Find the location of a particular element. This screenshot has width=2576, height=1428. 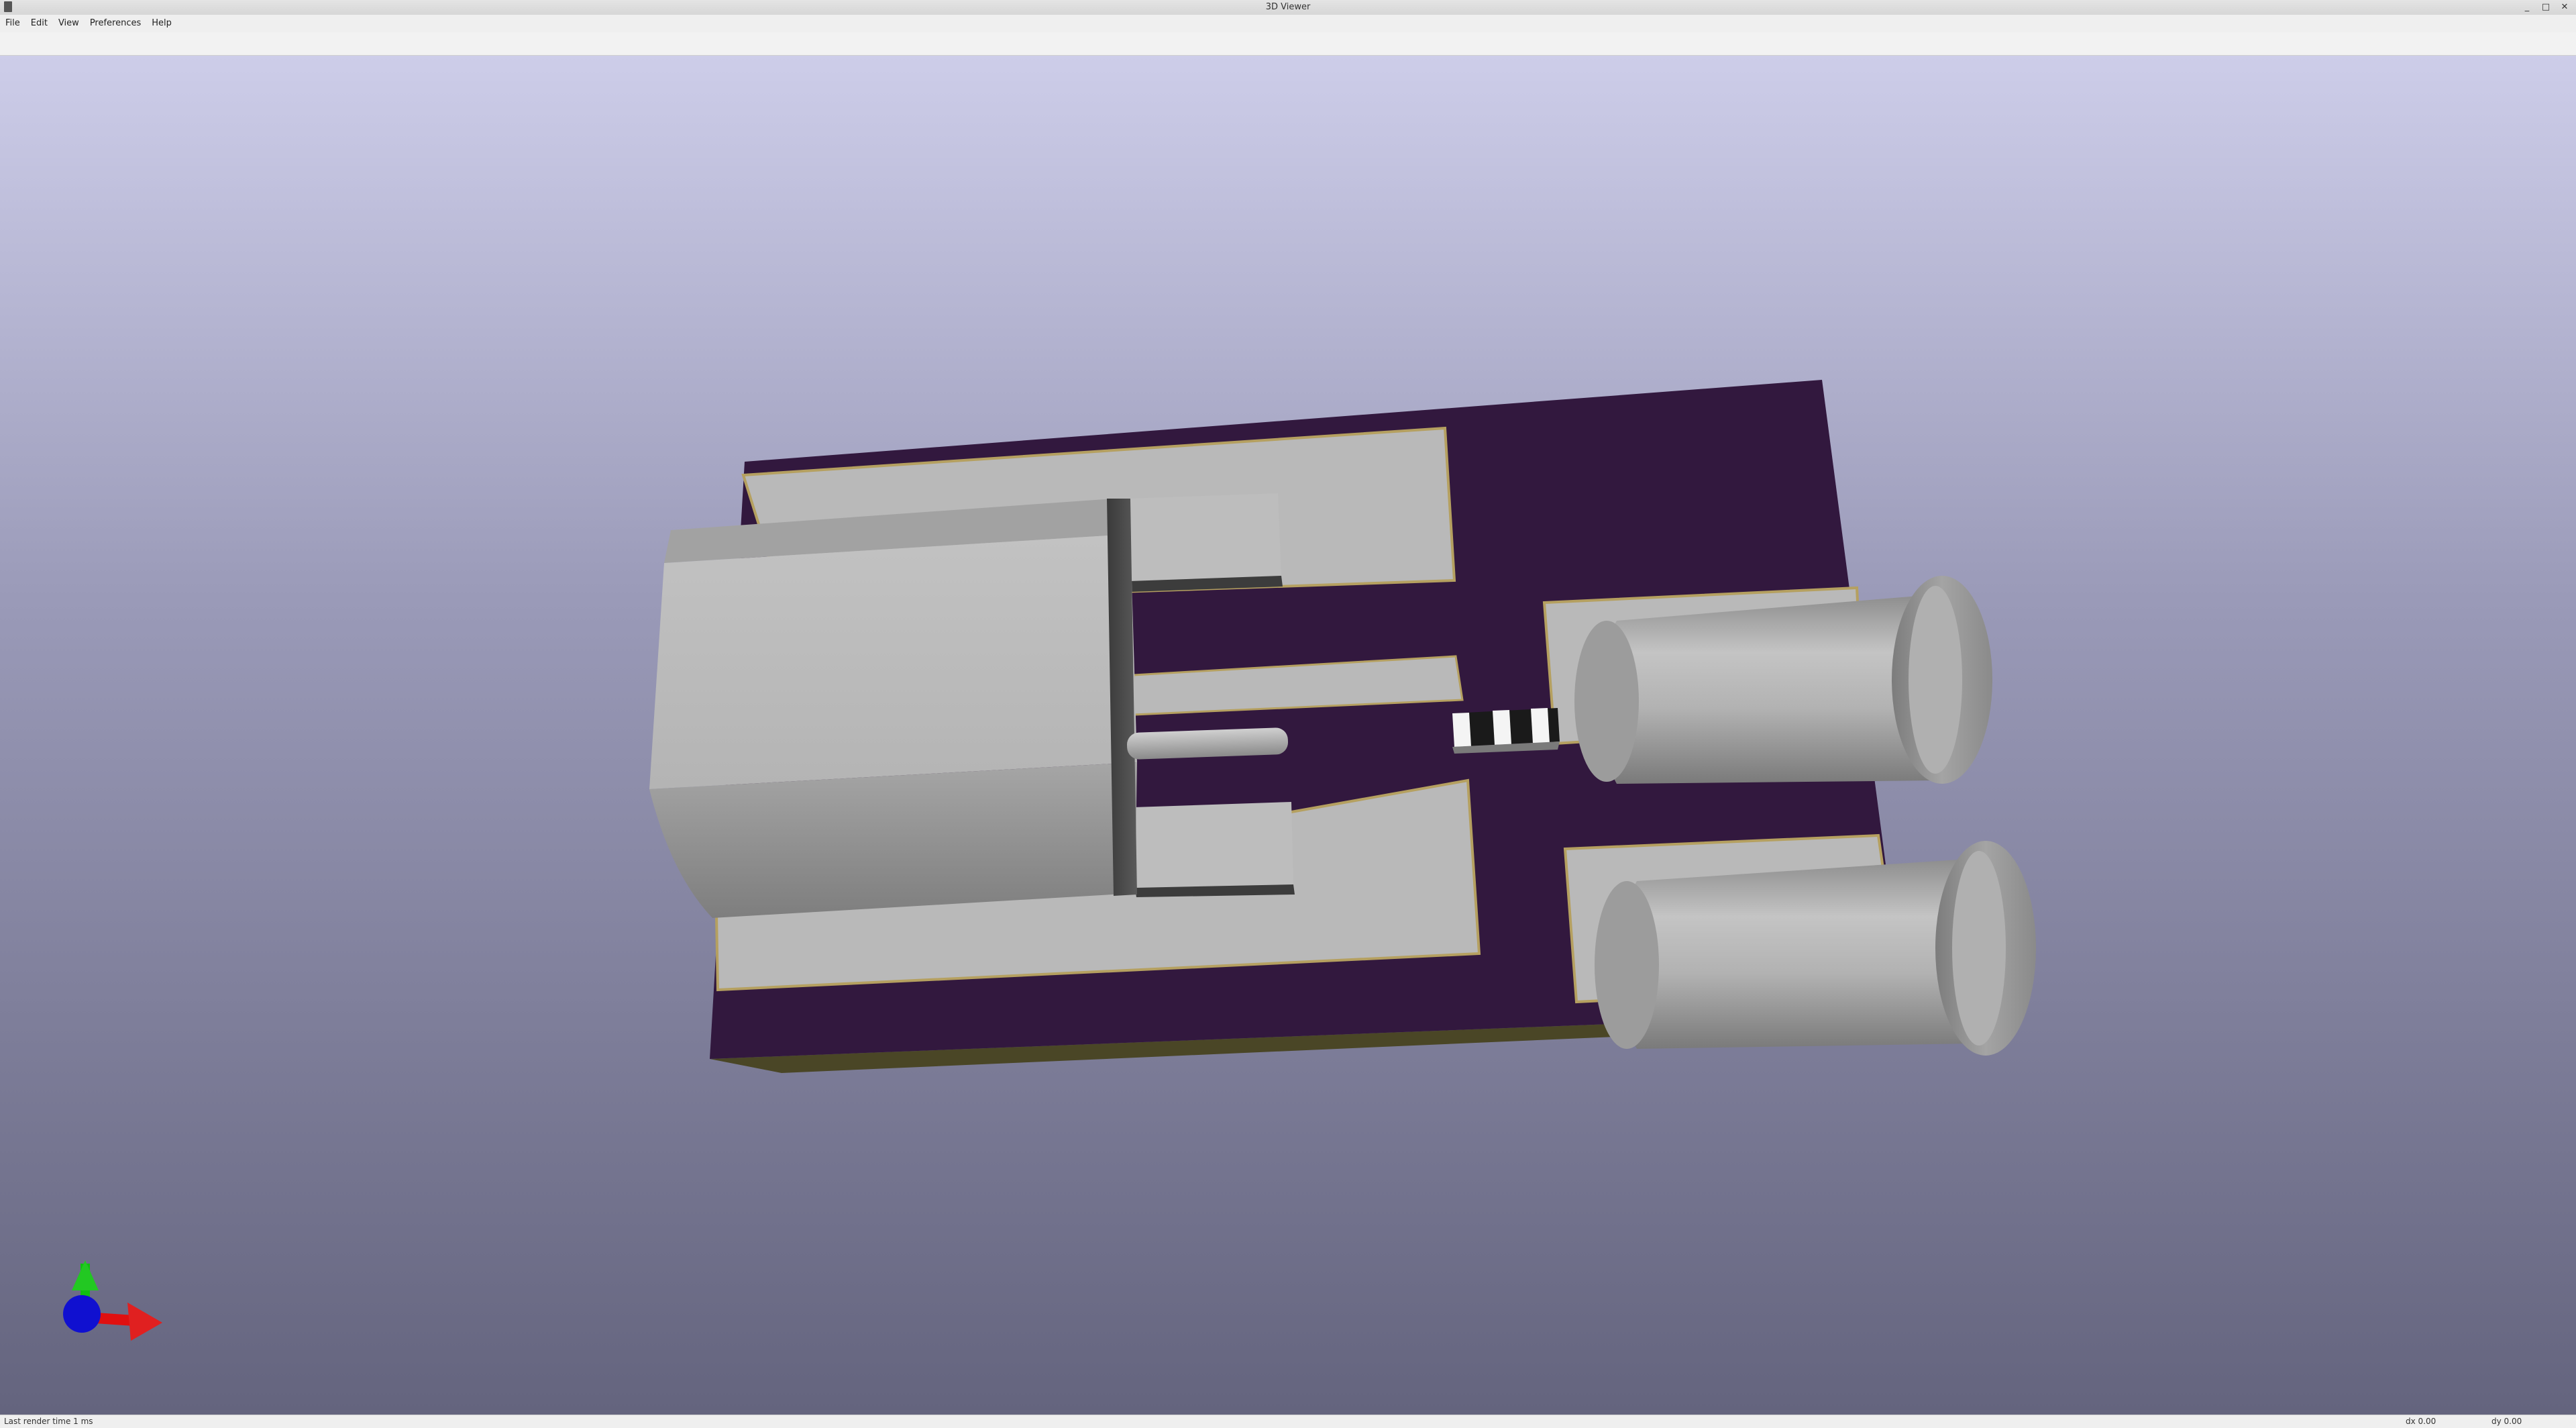

window-title: 3D Viewer is located at coordinates (1288, 7).